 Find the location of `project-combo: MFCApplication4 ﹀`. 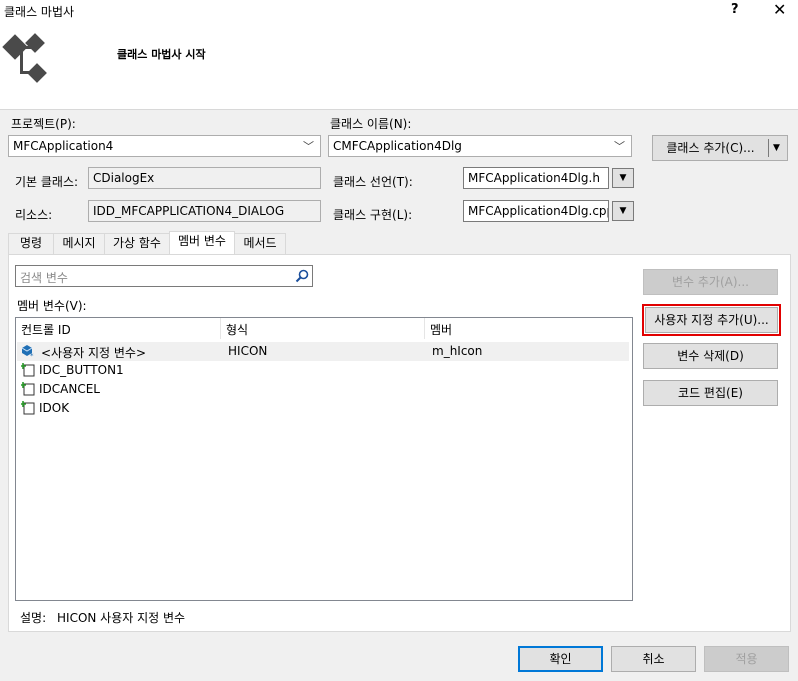

project-combo: MFCApplication4 ﹀ is located at coordinates (164, 146).